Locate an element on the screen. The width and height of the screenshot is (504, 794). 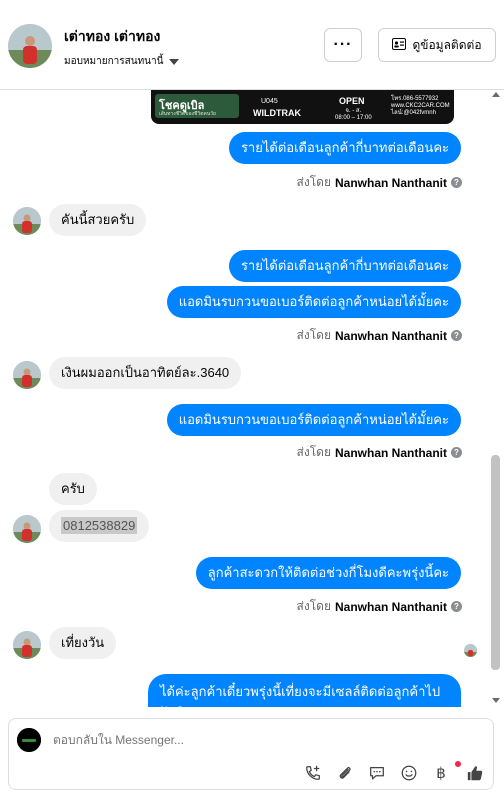
read-receipt-avatar is located at coordinates (470, 650).